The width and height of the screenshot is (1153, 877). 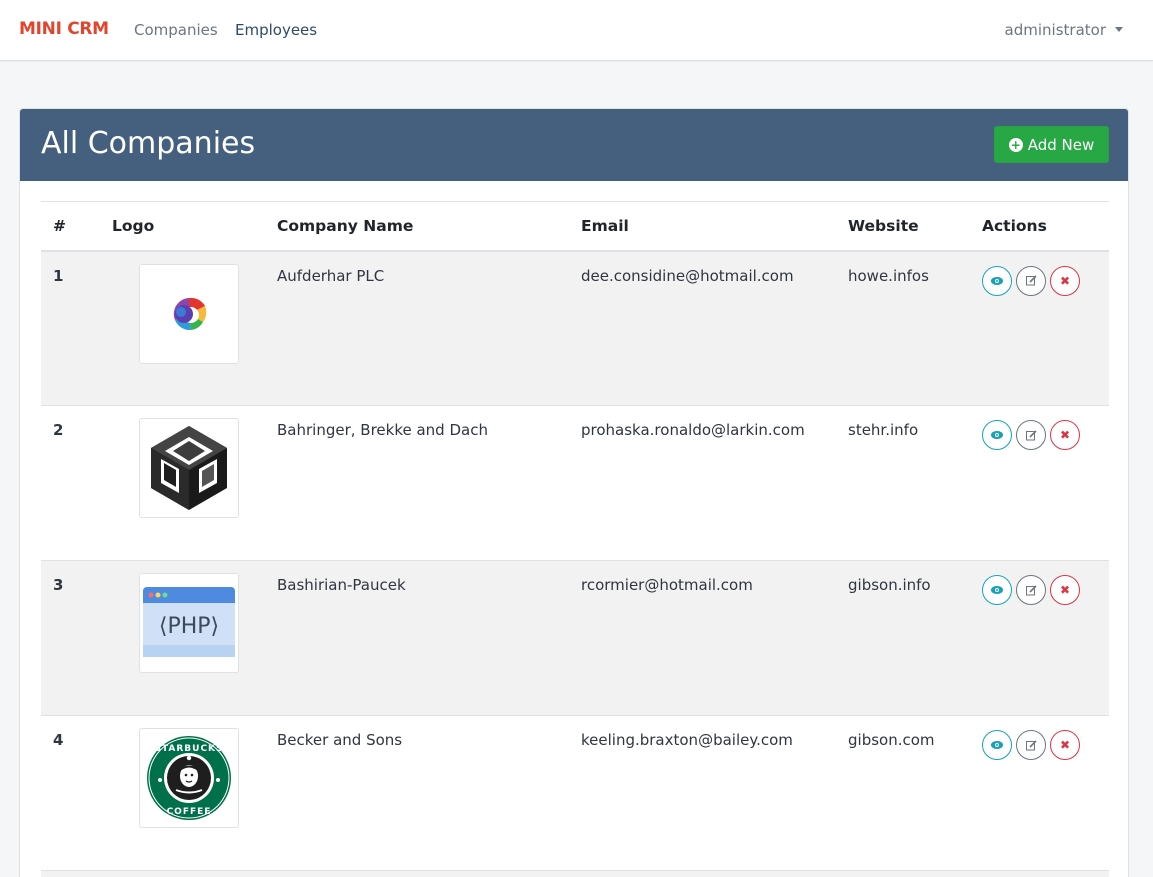 I want to click on email-cell: rcormier@hotmail.com, so click(x=702, y=638).